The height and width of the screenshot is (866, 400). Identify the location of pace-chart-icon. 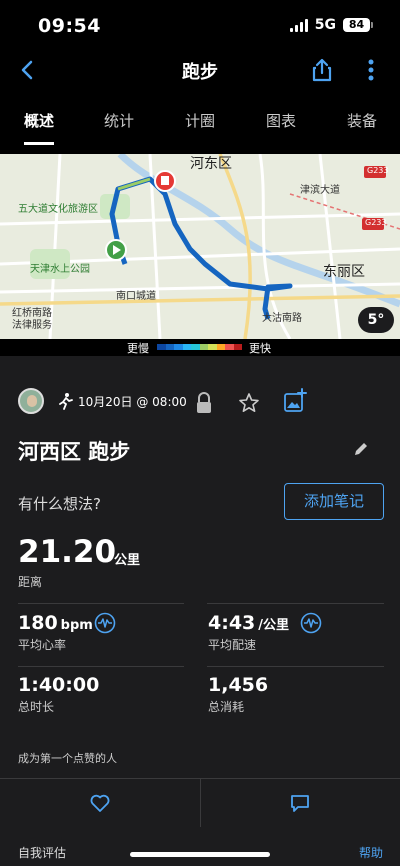
(311, 623).